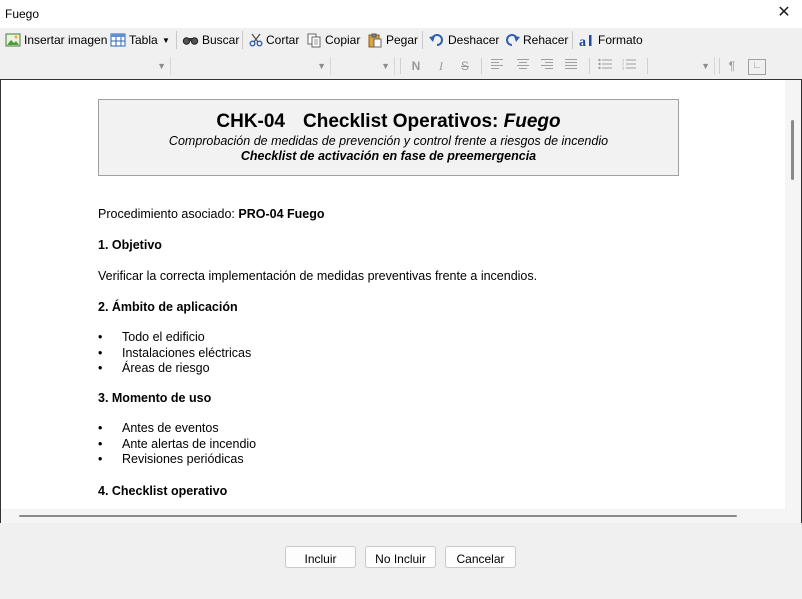 This screenshot has height=599, width=802. What do you see at coordinates (251, 66) in the screenshot?
I see `font-combo: ▼` at bounding box center [251, 66].